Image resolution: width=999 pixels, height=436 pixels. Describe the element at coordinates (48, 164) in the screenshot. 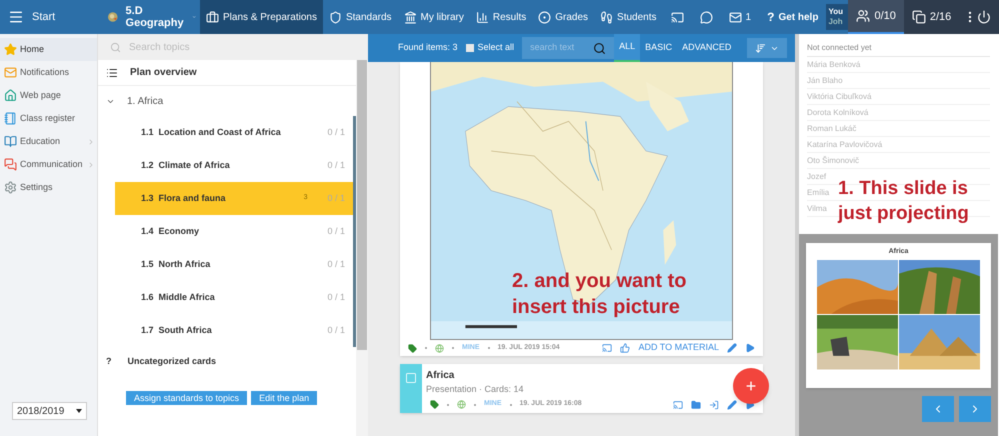

I see `sidebar-item: Communication` at that location.